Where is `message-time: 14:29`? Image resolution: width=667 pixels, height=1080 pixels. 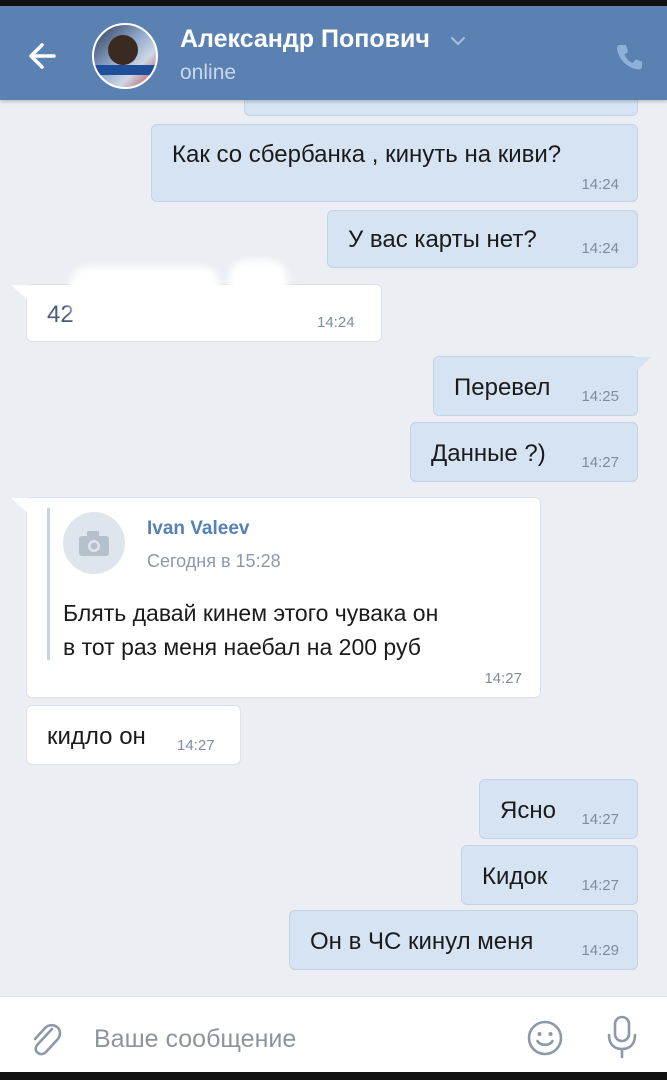 message-time: 14:29 is located at coordinates (600, 950).